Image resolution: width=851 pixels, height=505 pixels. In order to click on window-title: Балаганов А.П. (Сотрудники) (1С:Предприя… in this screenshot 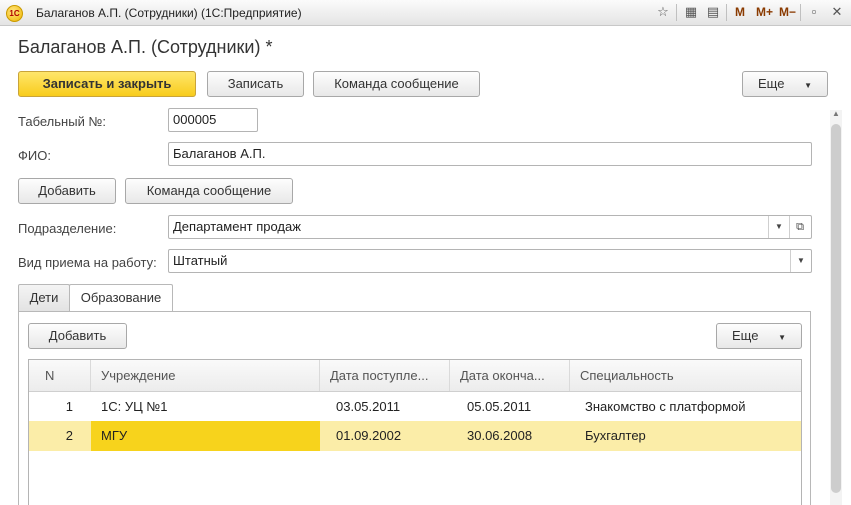, I will do `click(169, 13)`.